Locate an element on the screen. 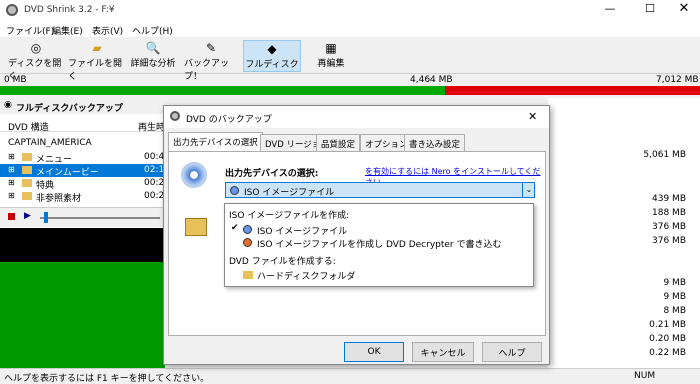  cancel-label: キャンセル is located at coordinates (443, 353).